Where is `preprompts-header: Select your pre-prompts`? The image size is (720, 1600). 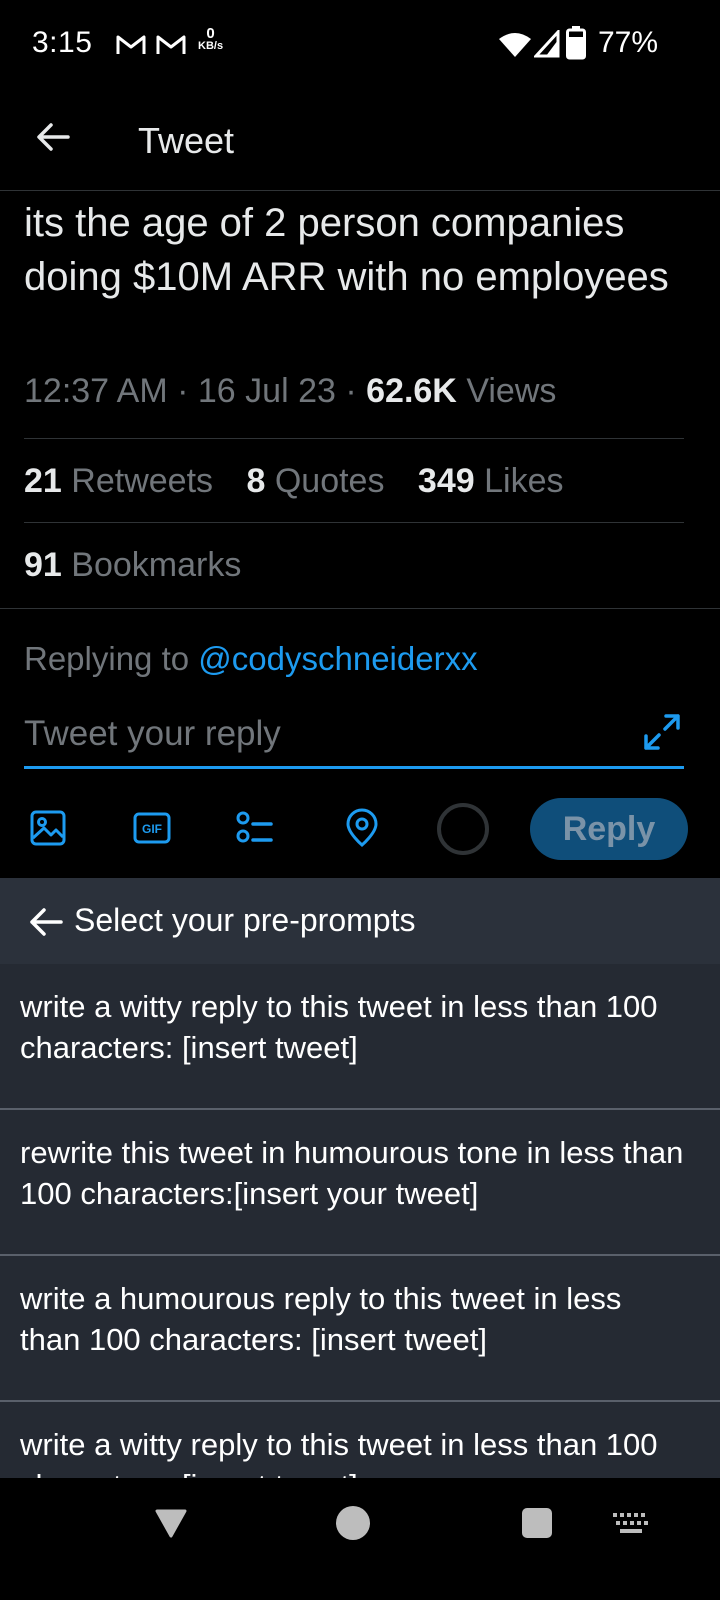
preprompts-header: Select your pre-prompts is located at coordinates (360, 921).